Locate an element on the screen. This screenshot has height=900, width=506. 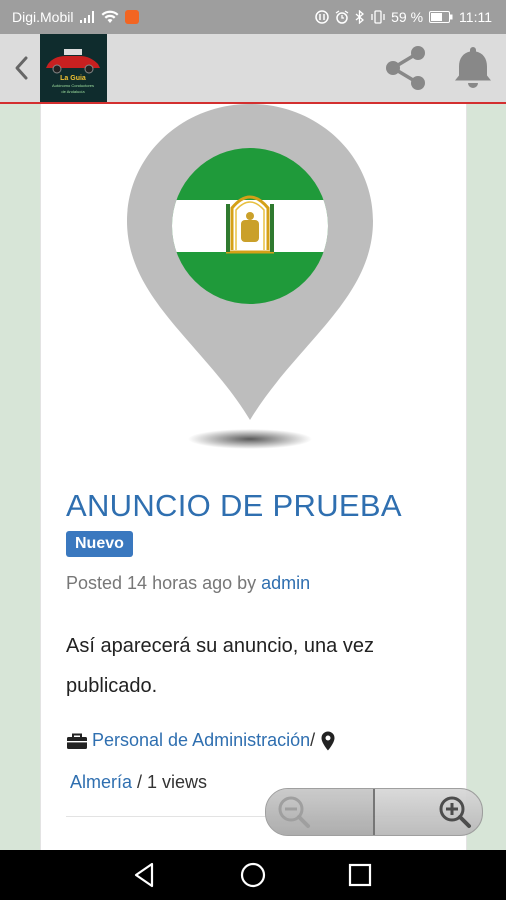
briefcase-icon is located at coordinates (77, 741).